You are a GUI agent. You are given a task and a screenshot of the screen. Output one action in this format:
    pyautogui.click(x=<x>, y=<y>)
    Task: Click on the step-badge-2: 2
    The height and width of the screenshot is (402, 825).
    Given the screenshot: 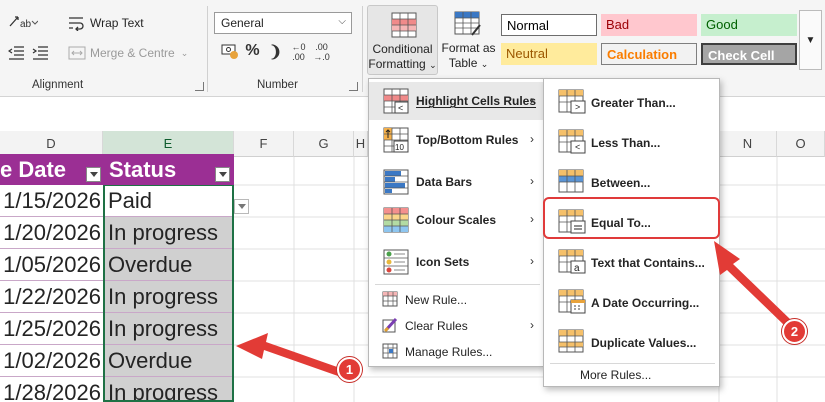 What is the action you would take?
    pyautogui.click(x=794, y=331)
    